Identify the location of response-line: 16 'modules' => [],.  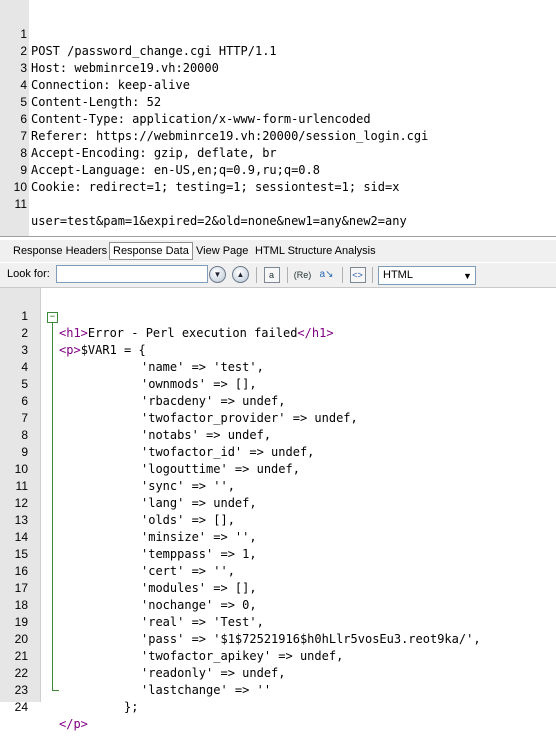
(278, 570).